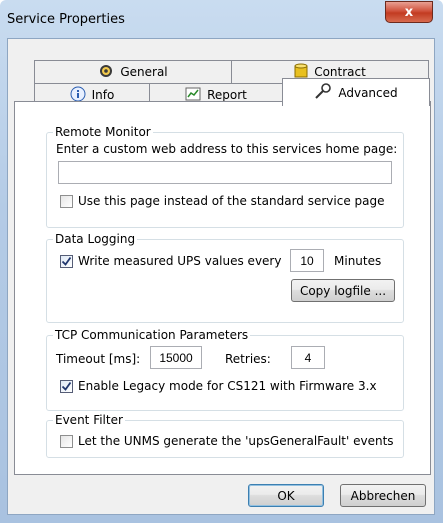 This screenshot has height=523, width=443. Describe the element at coordinates (98, 359) in the screenshot. I see `timeout-label: Timeout [ms]:` at that location.